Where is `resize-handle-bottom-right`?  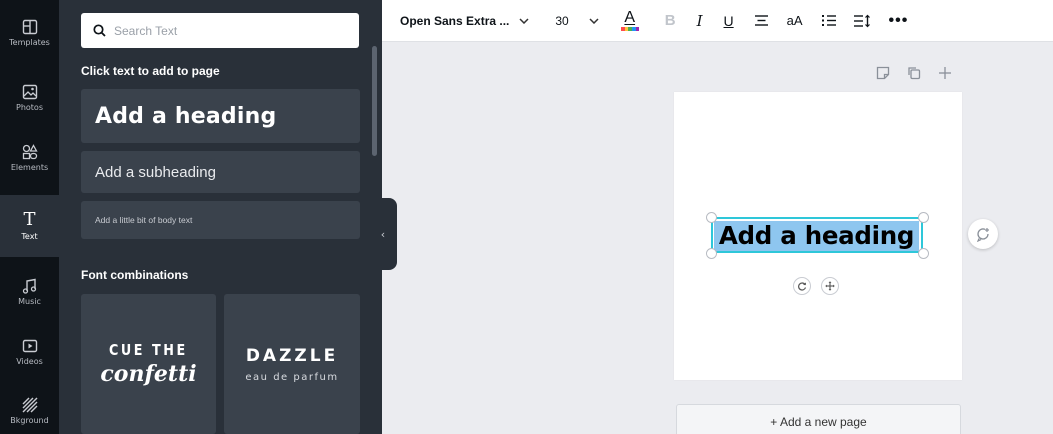
resize-handle-bottom-right is located at coordinates (923, 253).